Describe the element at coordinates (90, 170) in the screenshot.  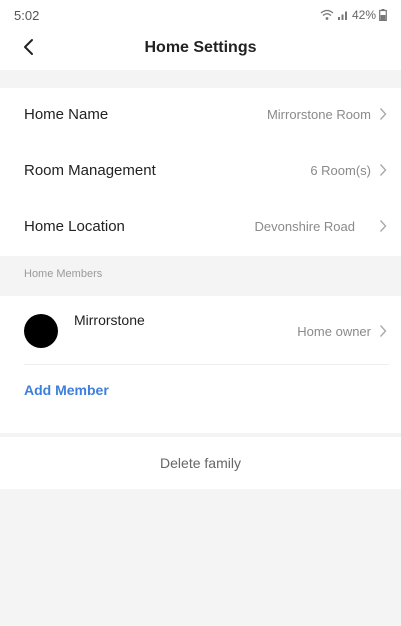
I see `room-management-label: Room Management` at that location.